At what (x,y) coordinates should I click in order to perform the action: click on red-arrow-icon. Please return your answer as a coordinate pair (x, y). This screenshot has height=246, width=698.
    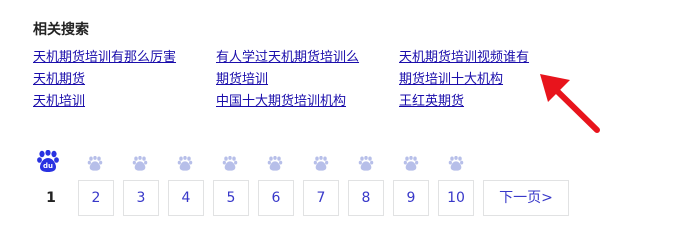
    Looking at the image, I should click on (570, 103).